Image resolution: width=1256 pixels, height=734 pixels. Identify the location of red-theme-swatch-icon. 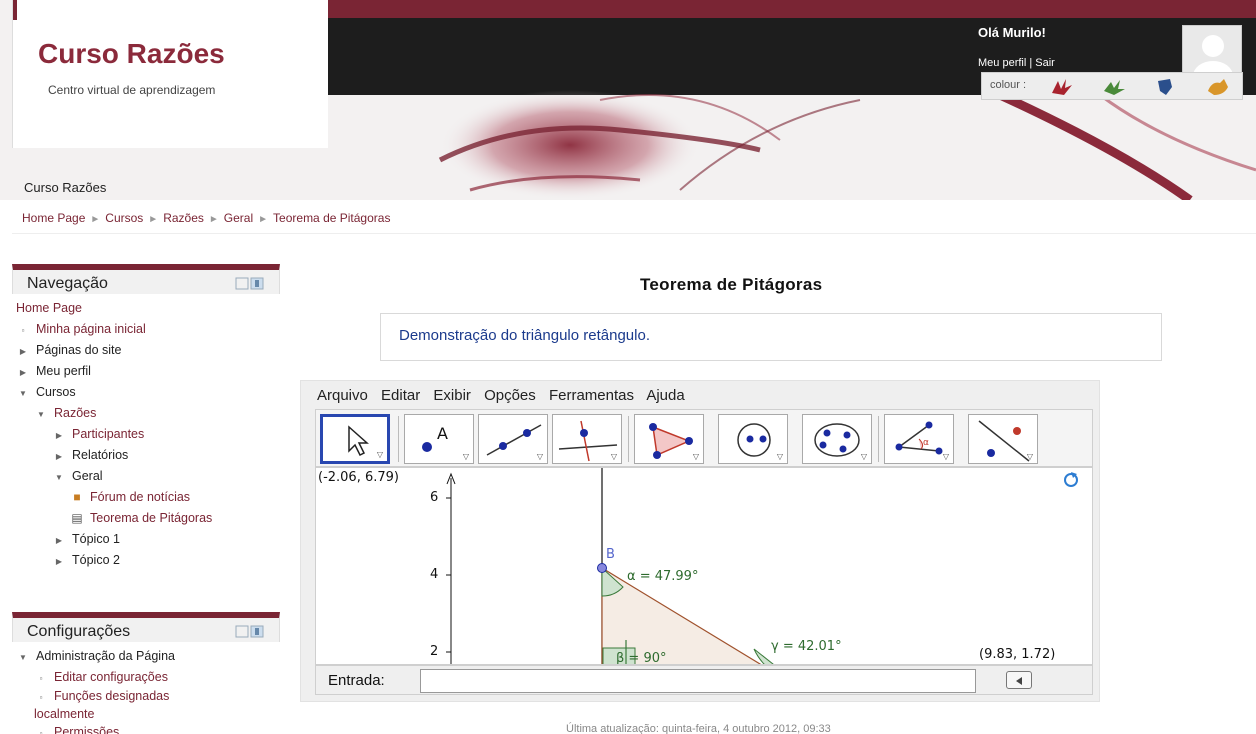
(1062, 87).